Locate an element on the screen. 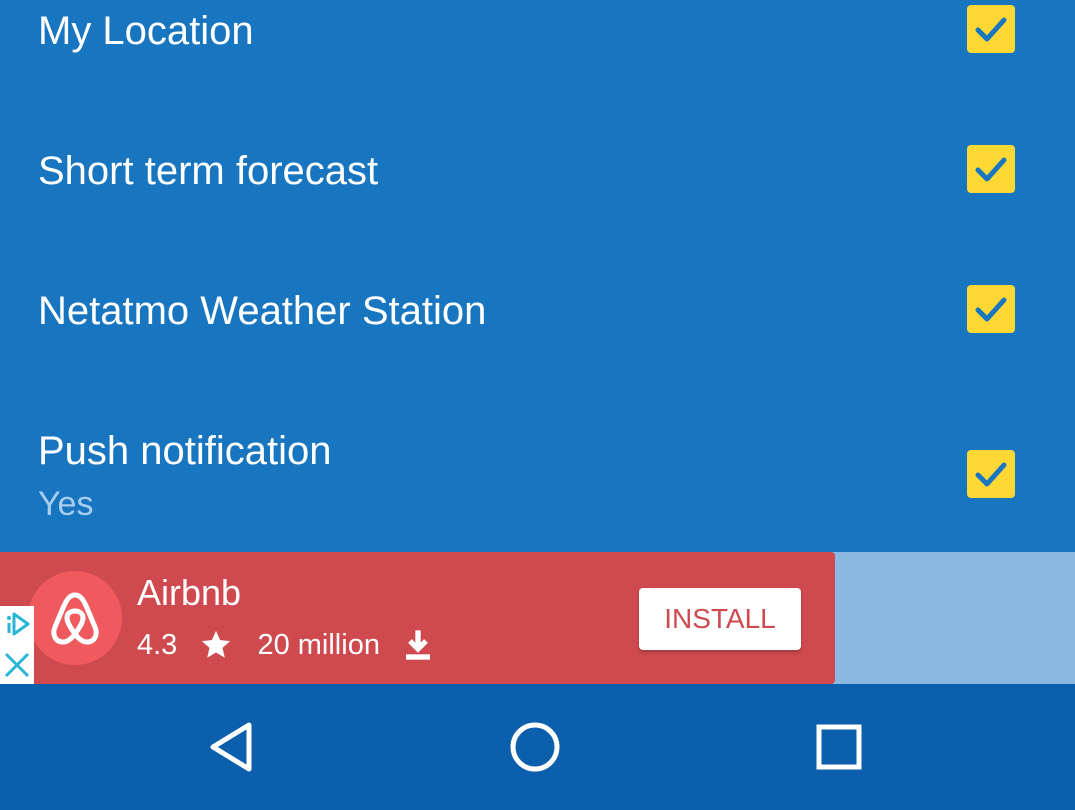 The image size is (1075, 810). short-term-forecast-checkbox is located at coordinates (991, 169).